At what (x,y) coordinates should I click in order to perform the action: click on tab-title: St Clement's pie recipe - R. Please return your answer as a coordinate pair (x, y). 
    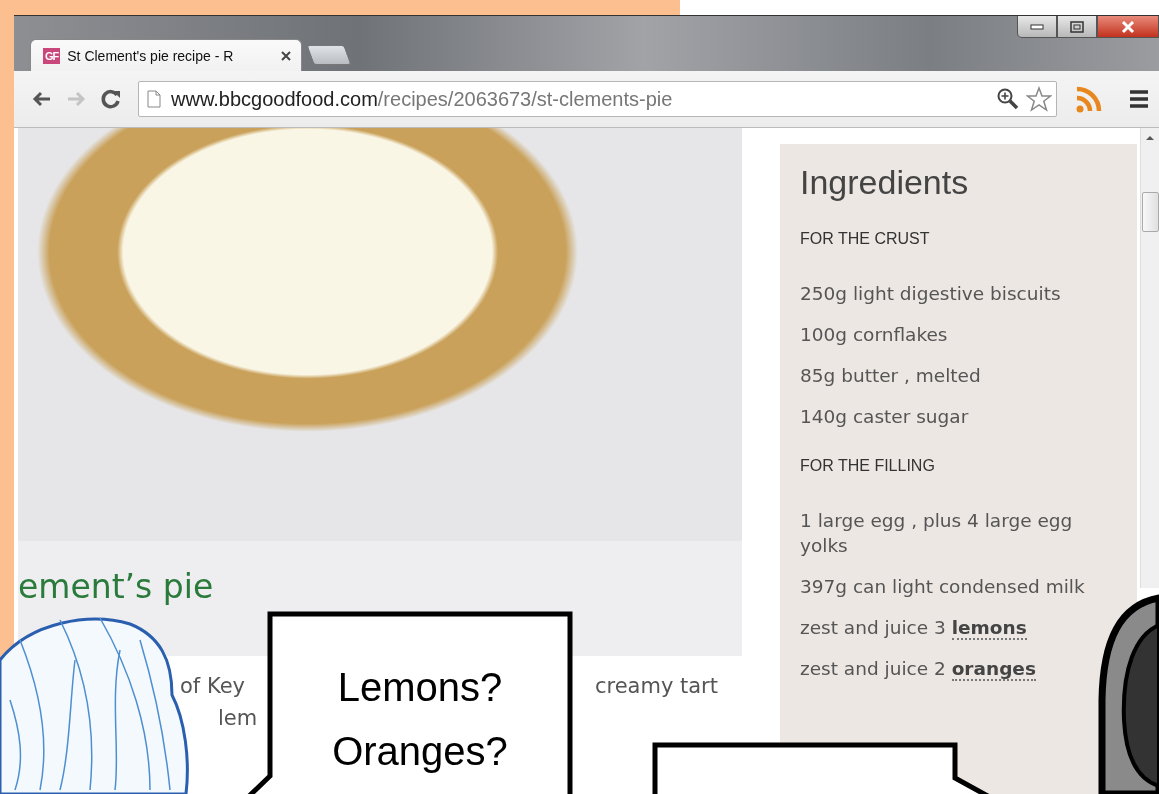
    Looking at the image, I should click on (151, 55).